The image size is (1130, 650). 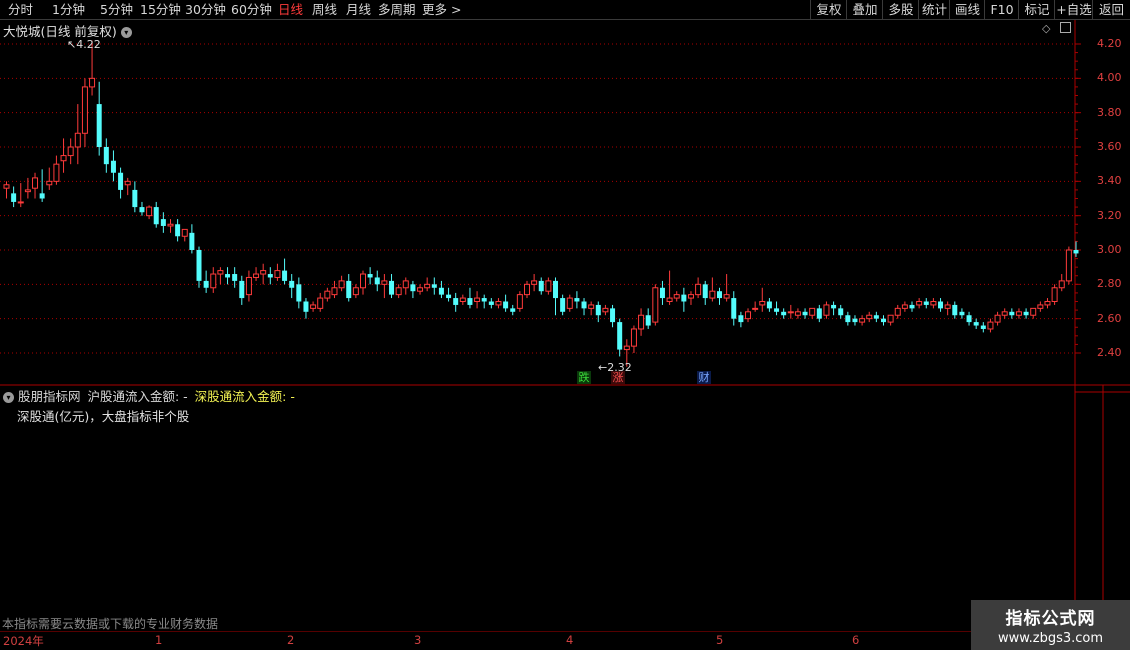 I want to click on price-tick-label: 3.00, so click(x=1109, y=249).